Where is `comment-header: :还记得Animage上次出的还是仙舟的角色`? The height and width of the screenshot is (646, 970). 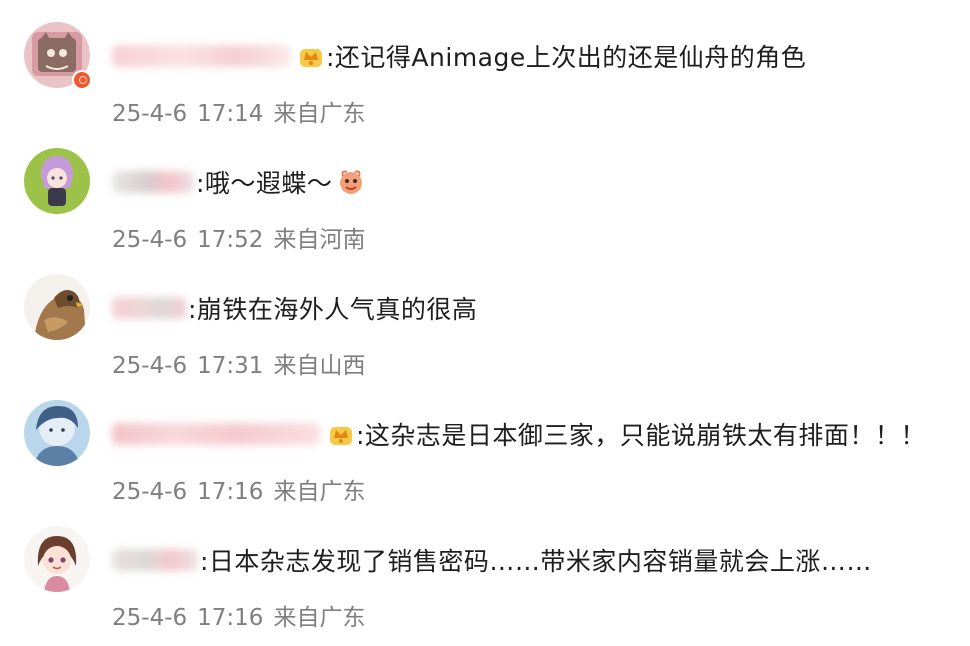
comment-header: :还记得Animage上次出的还是仙舟的角色 is located at coordinates (459, 56).